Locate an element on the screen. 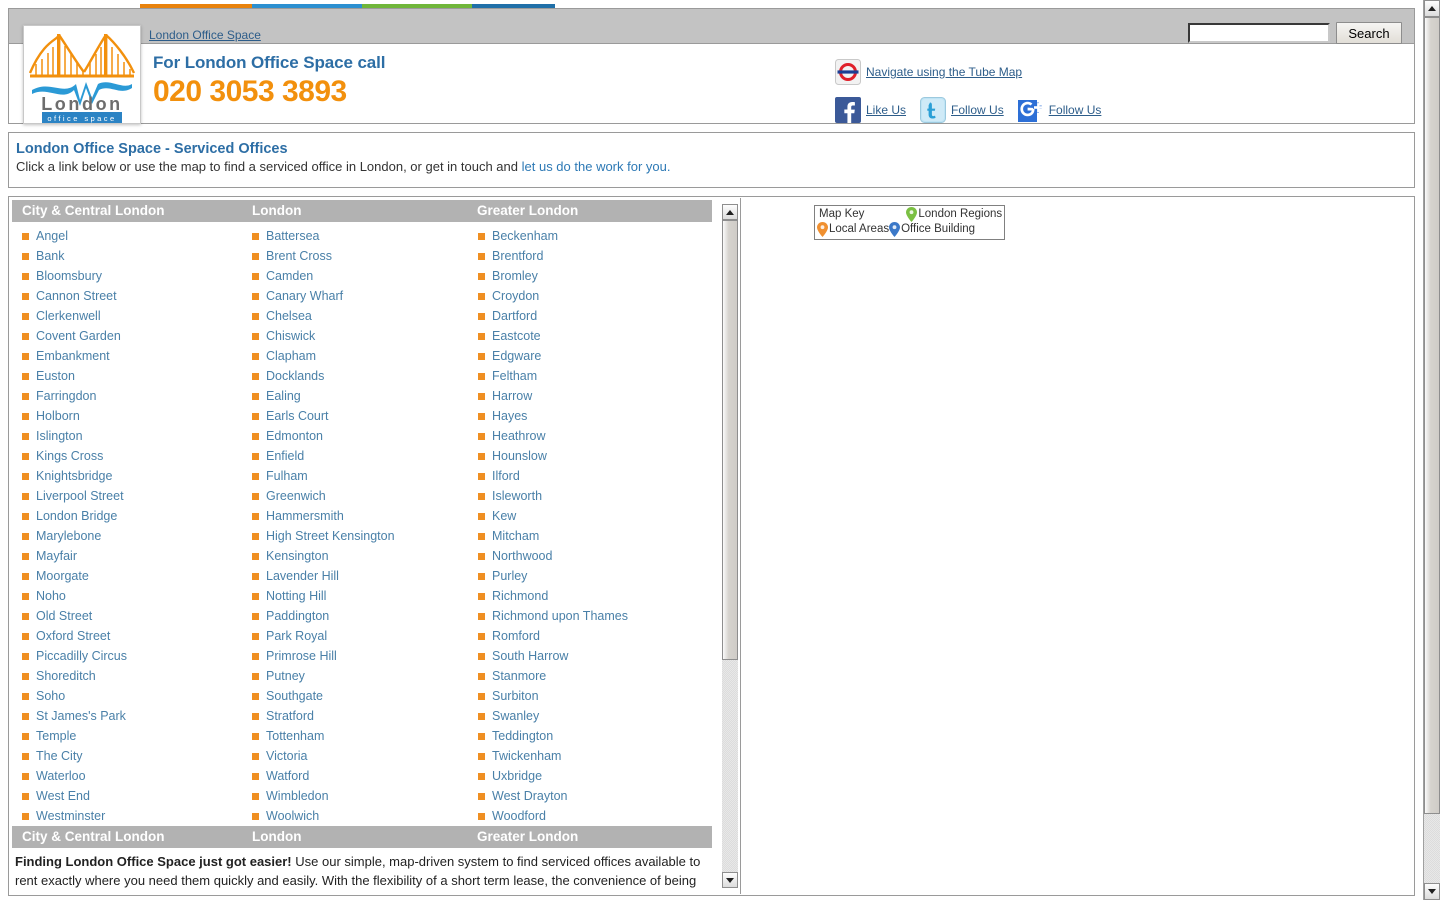 This screenshot has height=900, width=1440. location-link: Bloomsbury is located at coordinates (69, 276).